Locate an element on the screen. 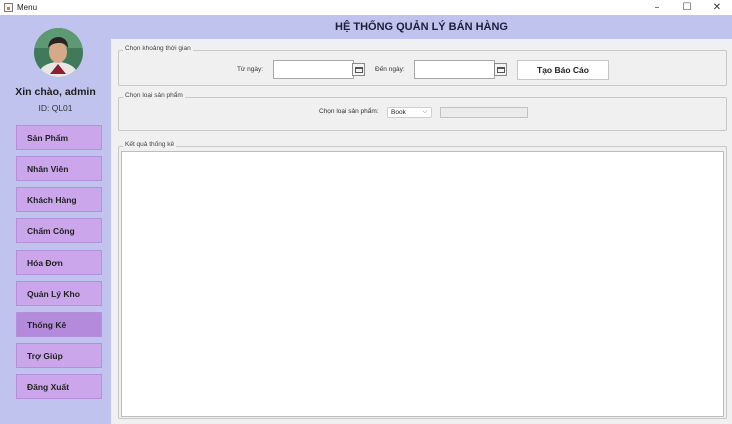  maximize-button: ☐ is located at coordinates (687, 7).